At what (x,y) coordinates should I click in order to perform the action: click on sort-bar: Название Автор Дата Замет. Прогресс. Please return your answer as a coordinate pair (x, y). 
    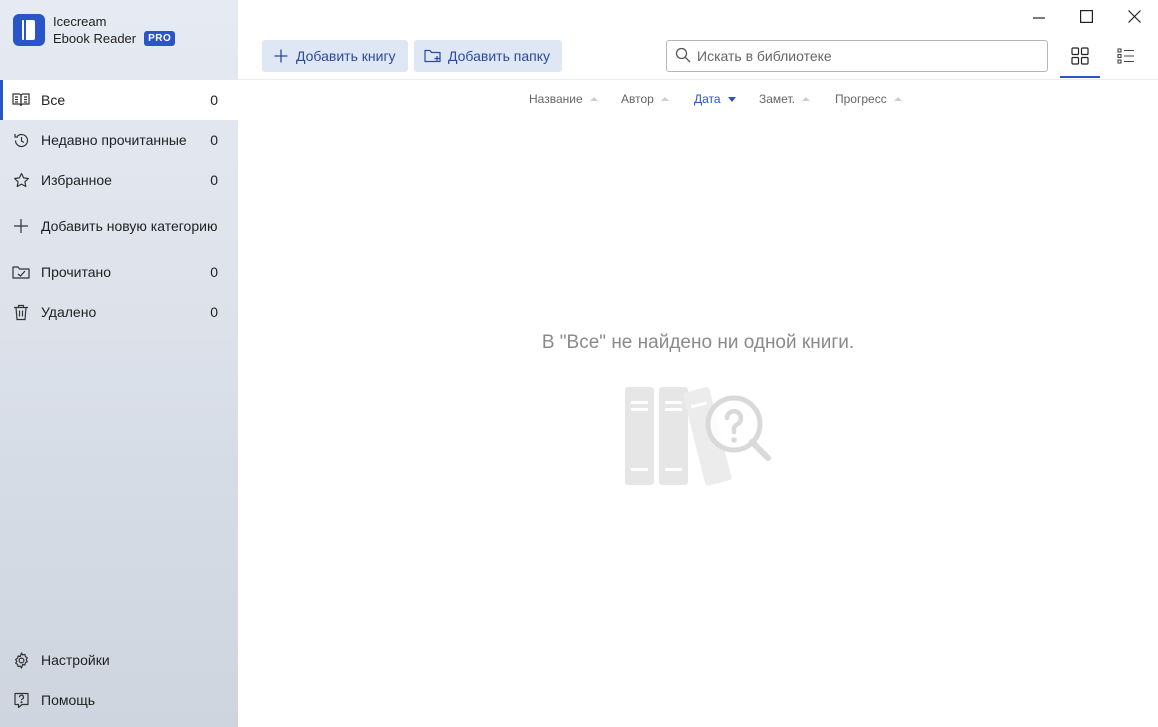
    Looking at the image, I should click on (698, 101).